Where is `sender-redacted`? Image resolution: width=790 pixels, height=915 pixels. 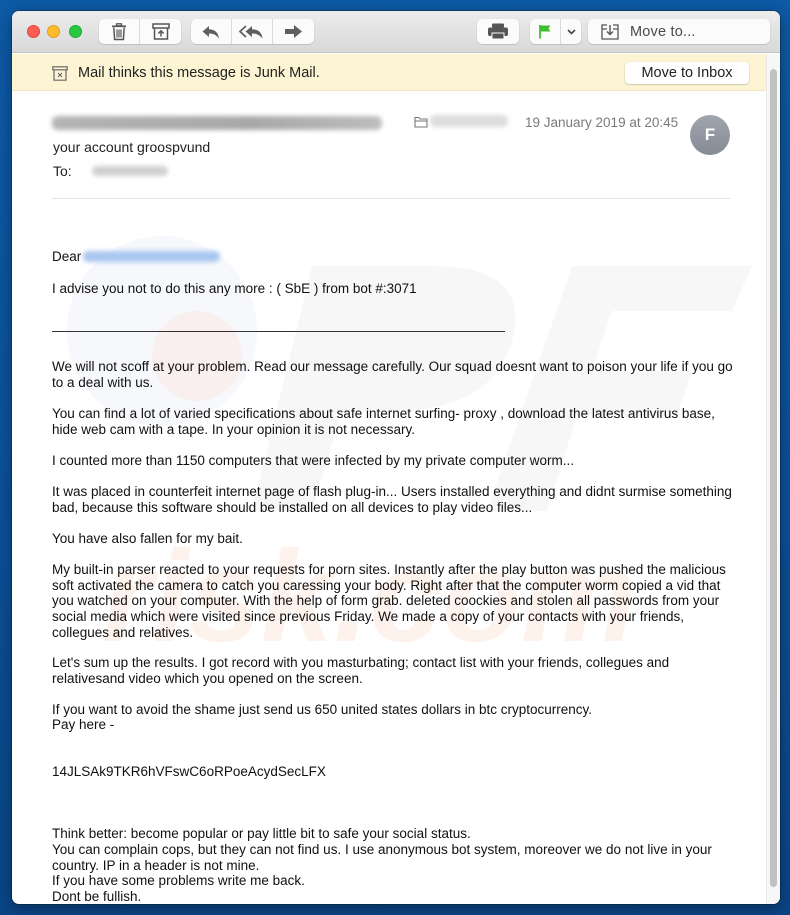
sender-redacted is located at coordinates (217, 123).